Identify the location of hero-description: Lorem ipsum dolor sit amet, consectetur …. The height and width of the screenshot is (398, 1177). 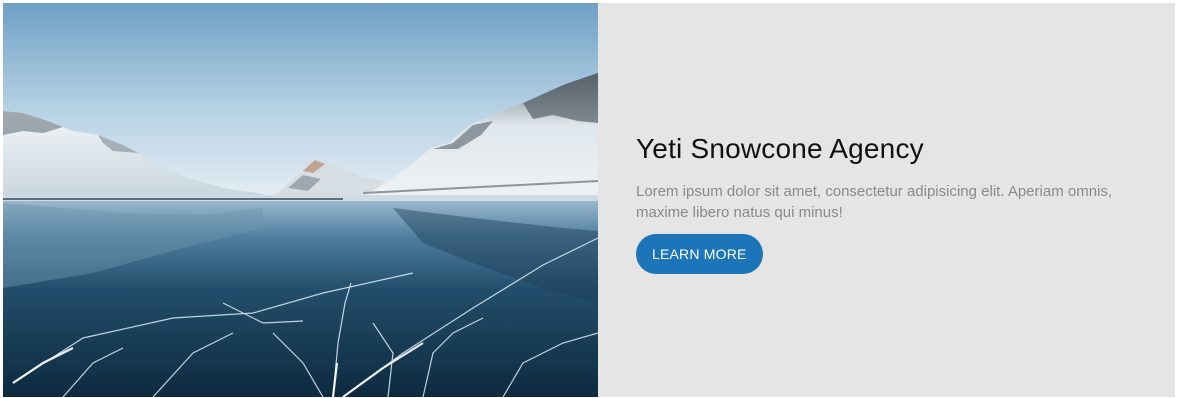
(874, 202).